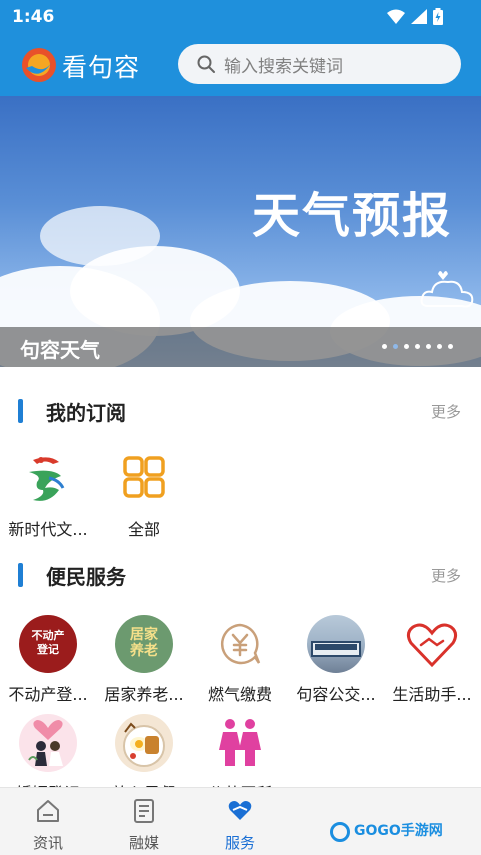 This screenshot has height=855, width=481. I want to click on subscriptions-title: 我的订阅, so click(86, 413).